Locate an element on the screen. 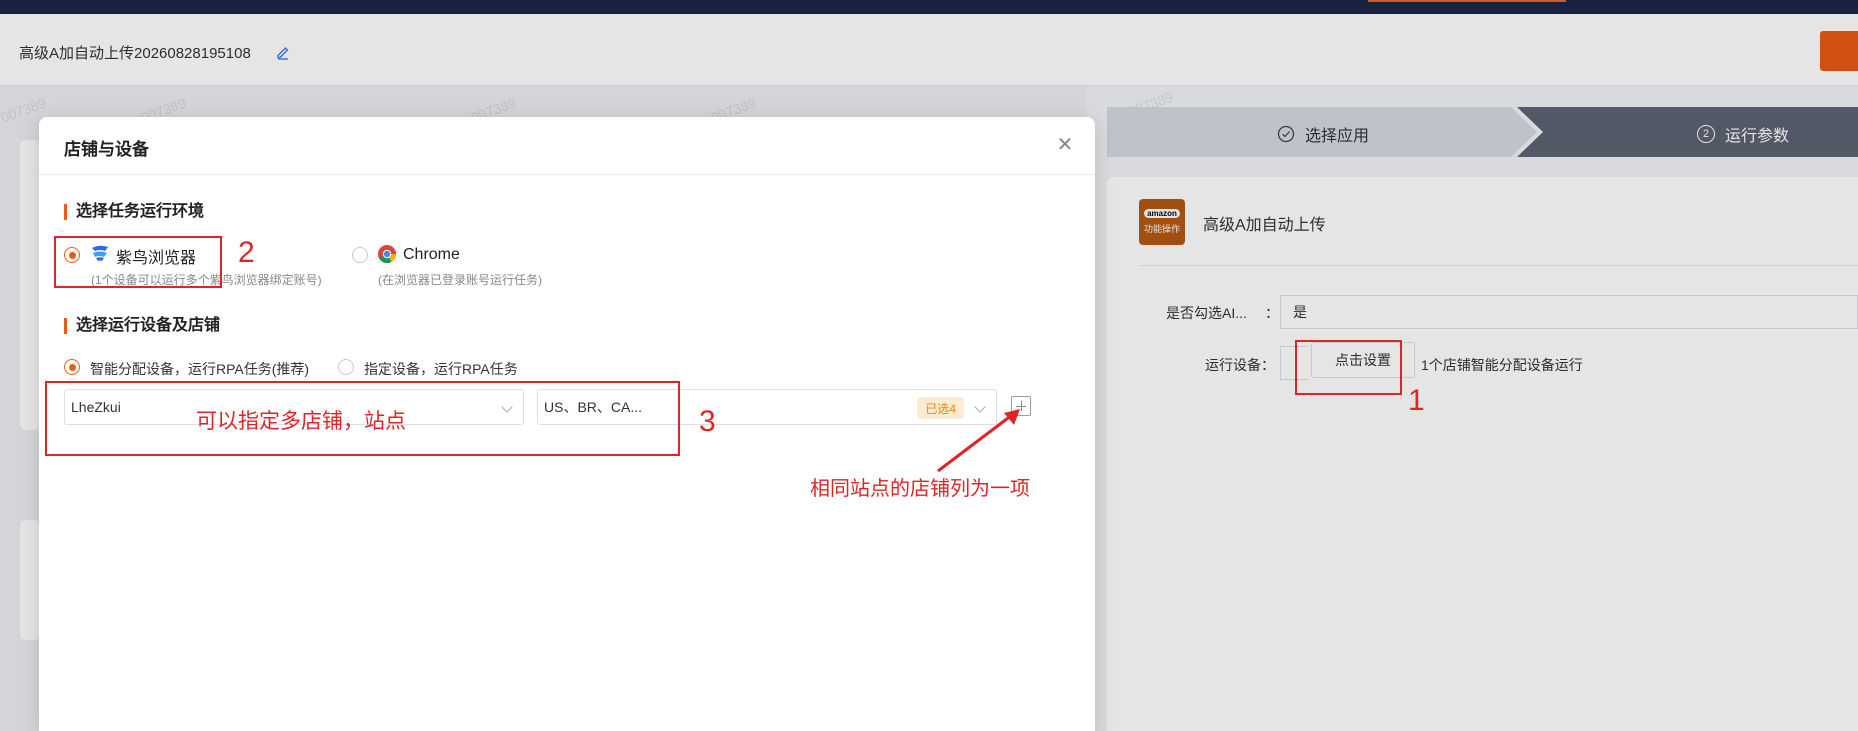 This screenshot has width=1858, height=731. section-env-title: 选择任务运行环境 is located at coordinates (134, 212).